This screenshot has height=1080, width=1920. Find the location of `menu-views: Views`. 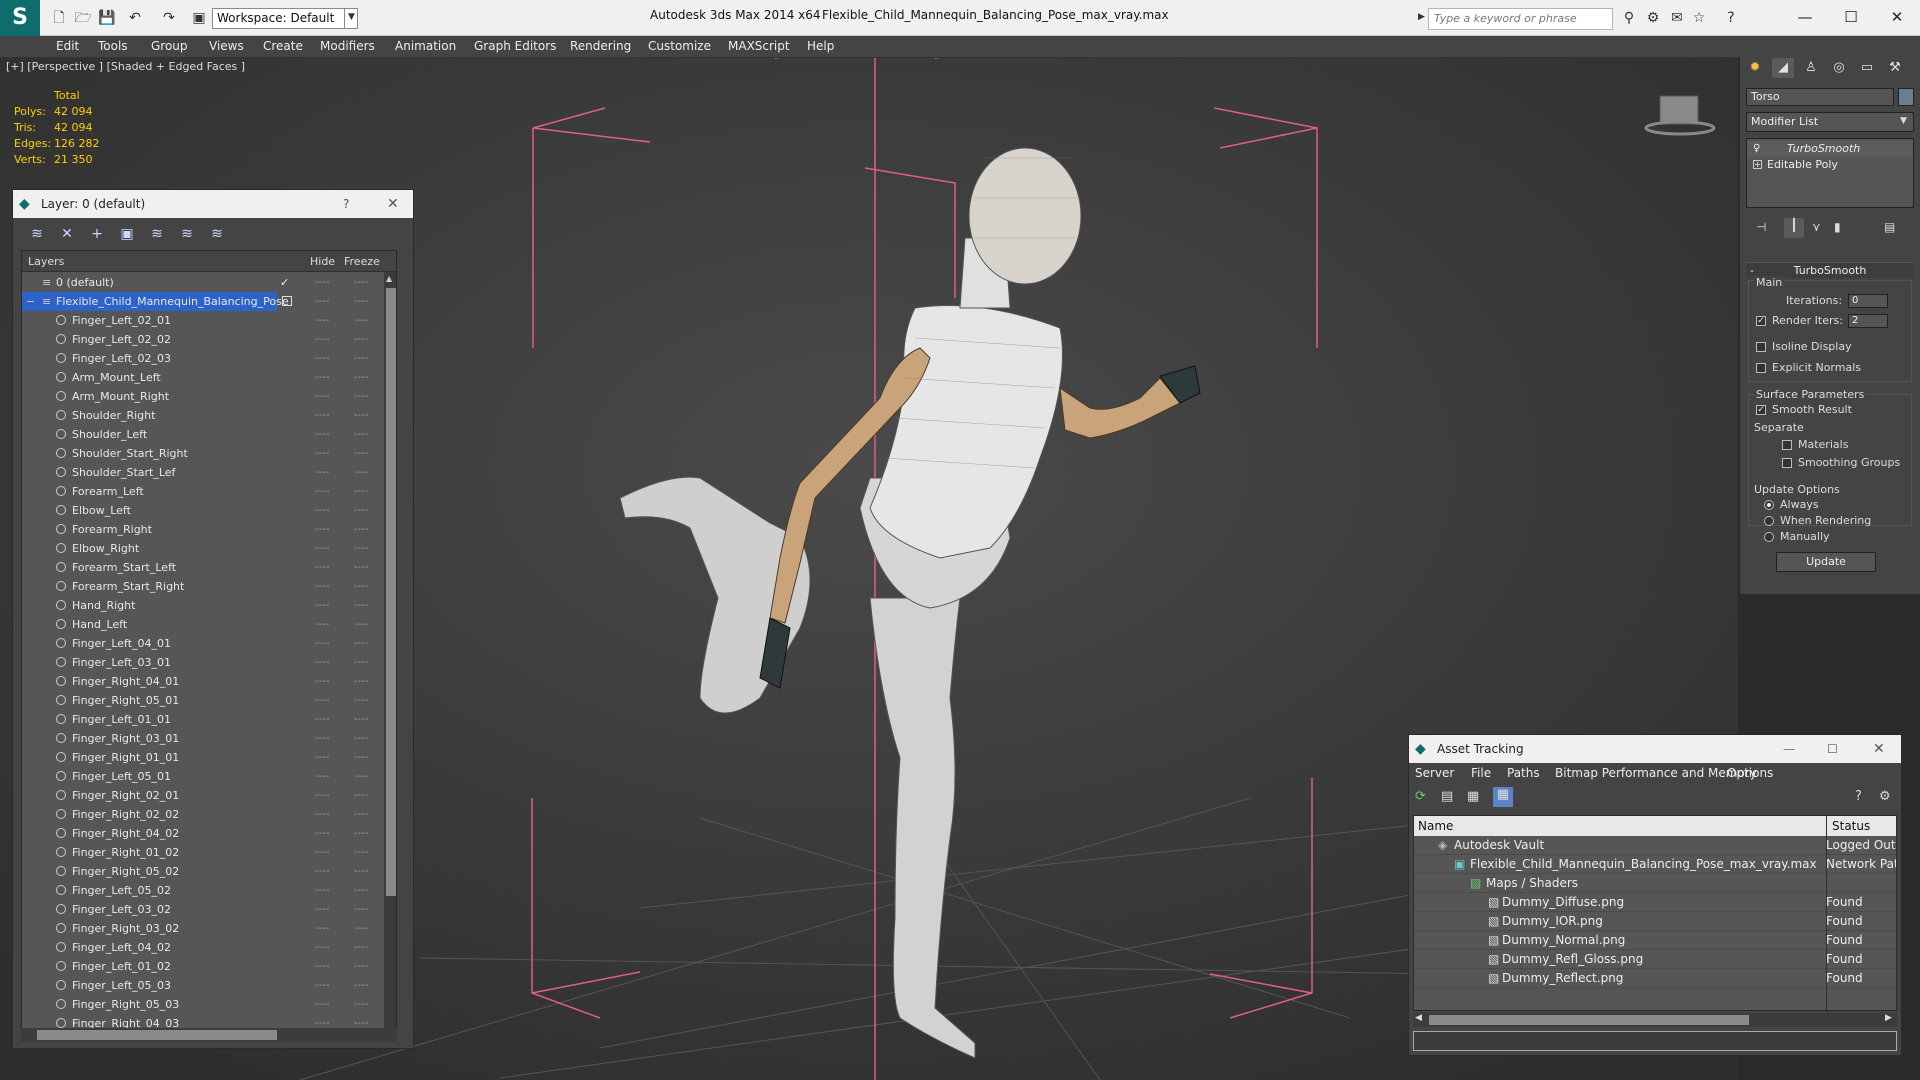

menu-views: Views is located at coordinates (226, 46).